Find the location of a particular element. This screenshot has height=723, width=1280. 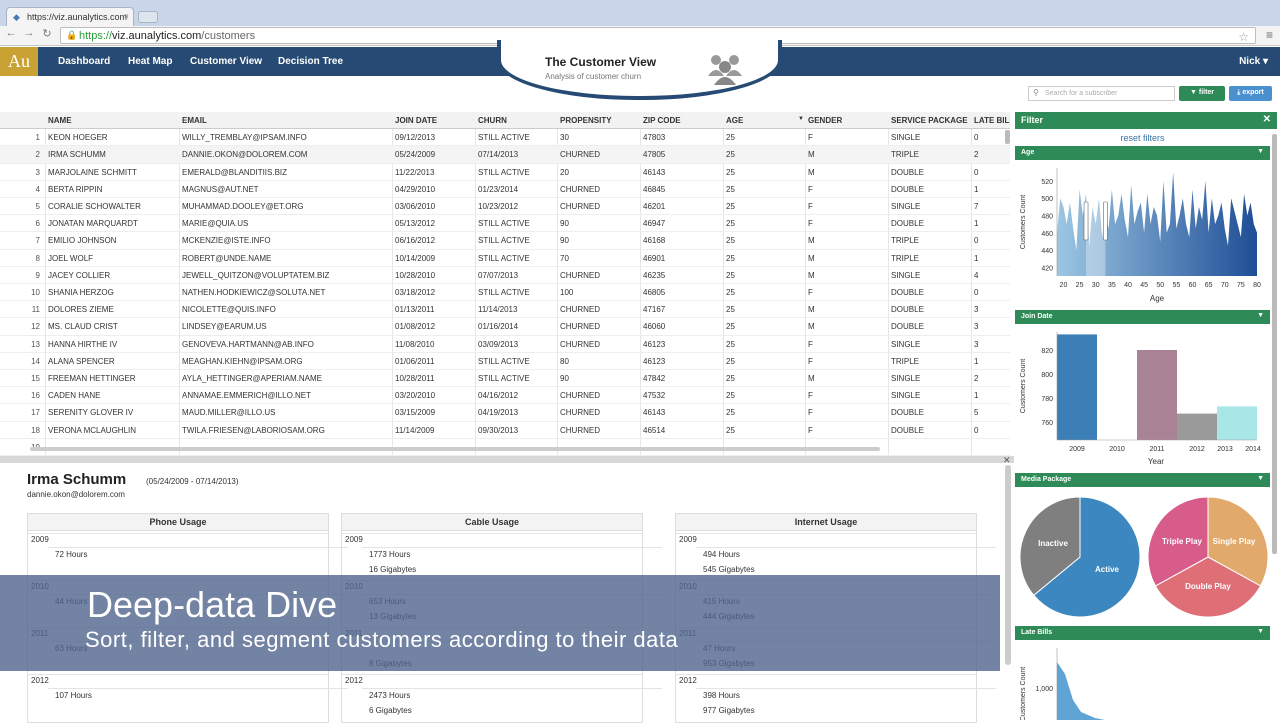

usage-value: 398 Hours is located at coordinates (721, 695).